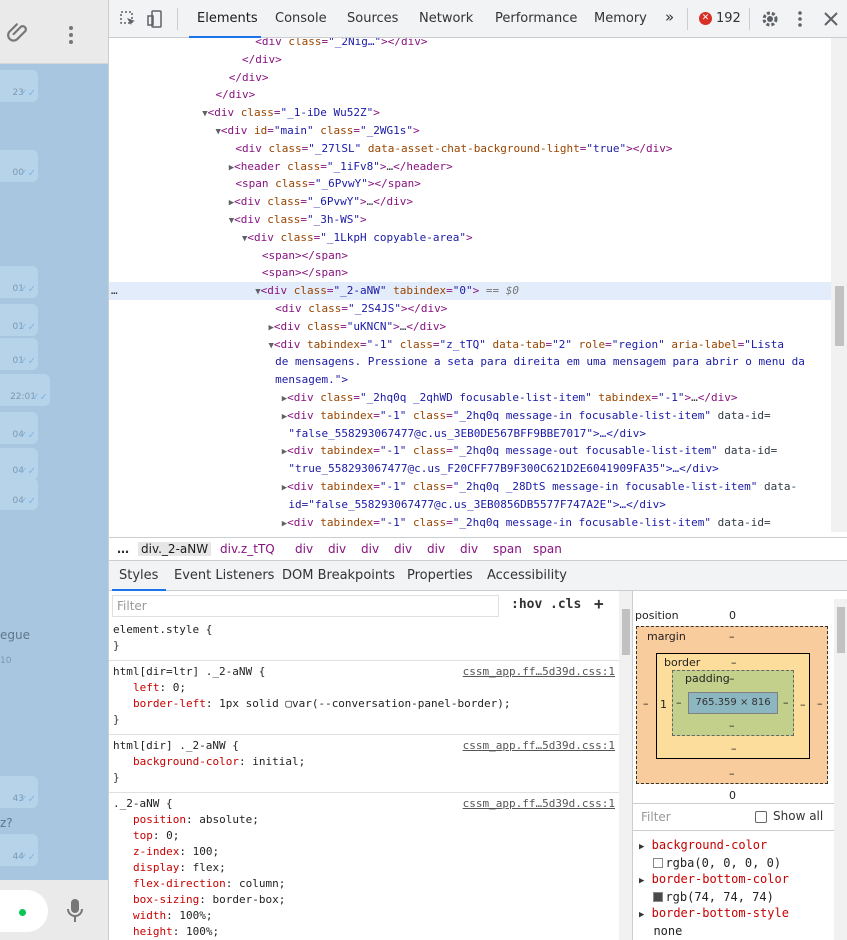  I want to click on computed-property: ▶ background-color rgba(0, 0, 0, 0), so click(710, 854).